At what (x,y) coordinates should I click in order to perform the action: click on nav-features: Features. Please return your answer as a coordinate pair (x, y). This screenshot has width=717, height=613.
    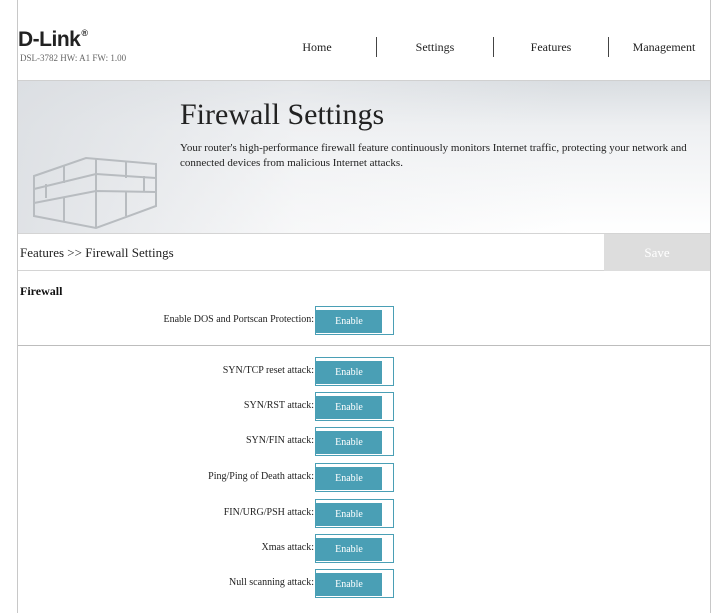
    Looking at the image, I should click on (551, 50).